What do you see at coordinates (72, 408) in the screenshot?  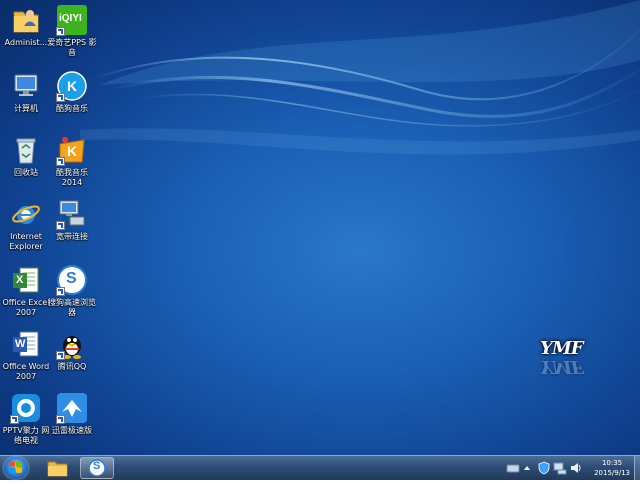 I see `xunlei-icon` at bounding box center [72, 408].